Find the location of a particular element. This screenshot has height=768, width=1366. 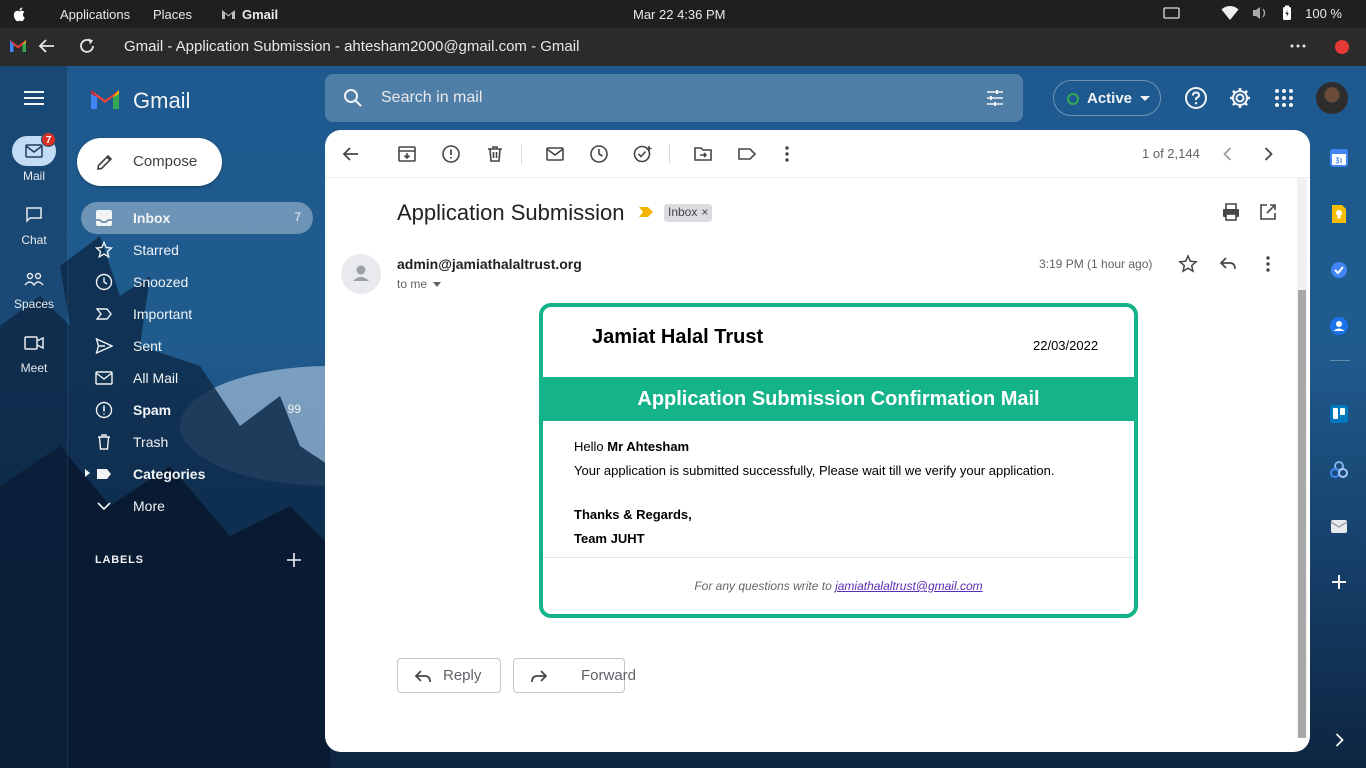

reply-button: Reply is located at coordinates (449, 675).